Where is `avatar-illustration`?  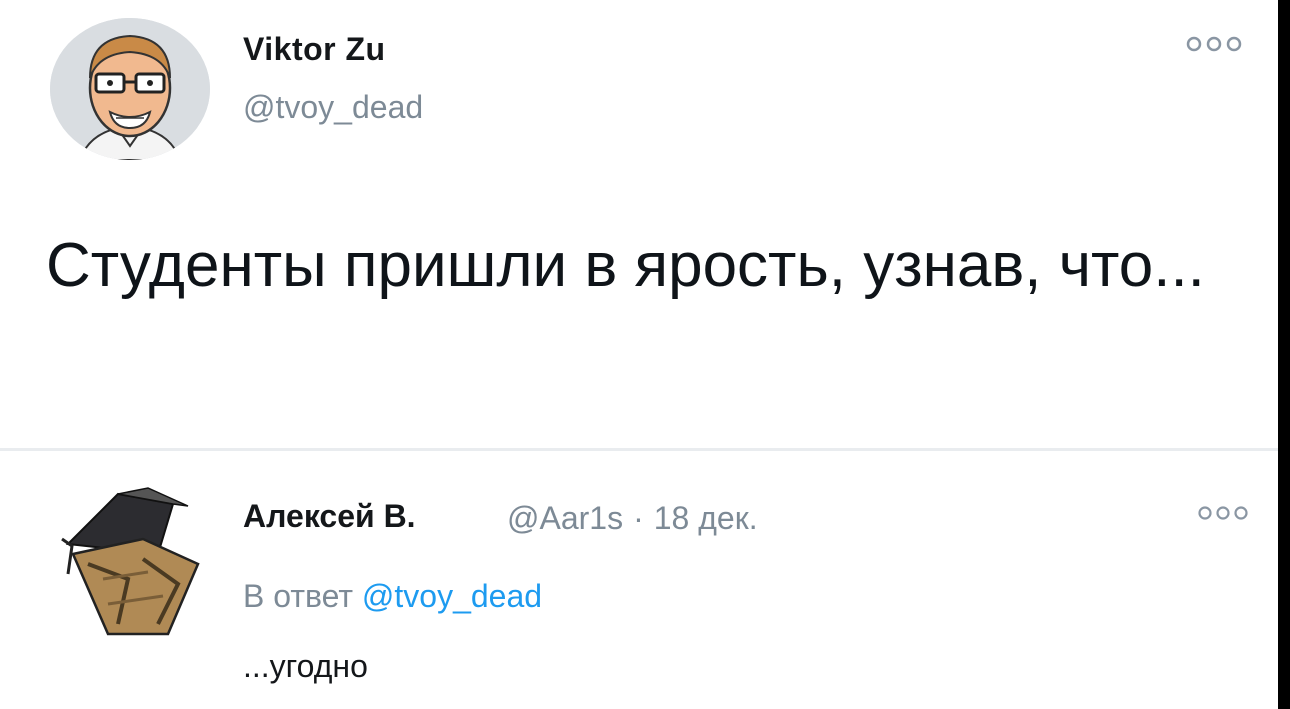 avatar-illustration is located at coordinates (130, 89).